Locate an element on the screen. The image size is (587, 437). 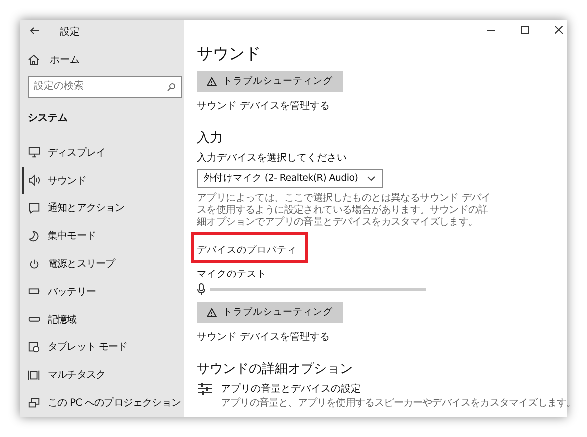
page-title: サウンド is located at coordinates (229, 54).